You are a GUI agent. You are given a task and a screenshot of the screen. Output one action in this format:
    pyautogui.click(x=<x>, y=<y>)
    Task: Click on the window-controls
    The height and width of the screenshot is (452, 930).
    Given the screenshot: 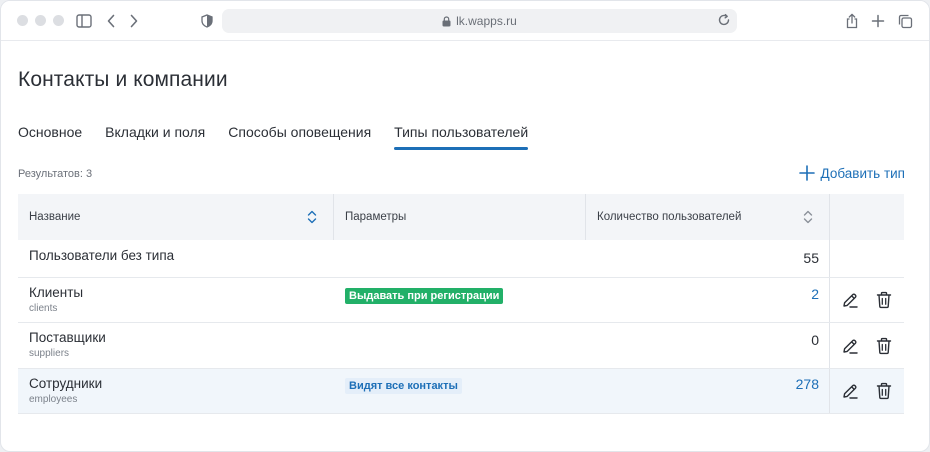 What is the action you would take?
    pyautogui.click(x=40, y=20)
    